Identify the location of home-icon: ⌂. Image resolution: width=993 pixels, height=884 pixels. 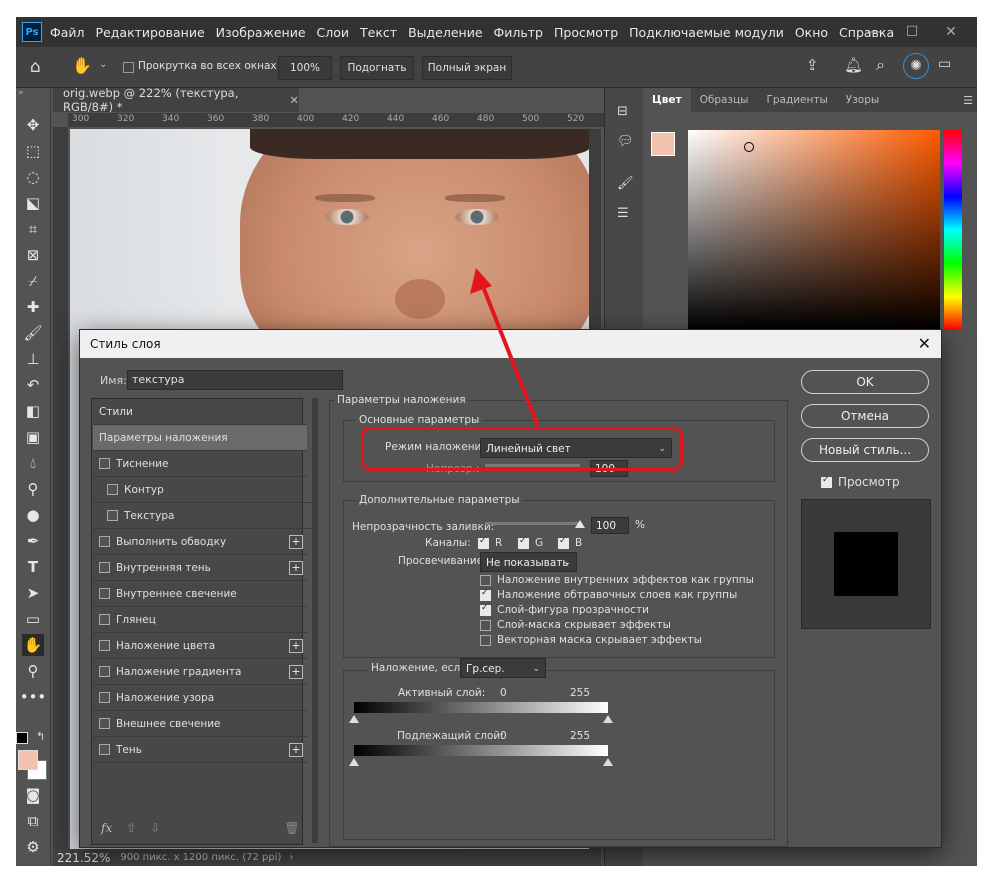
(35, 67).